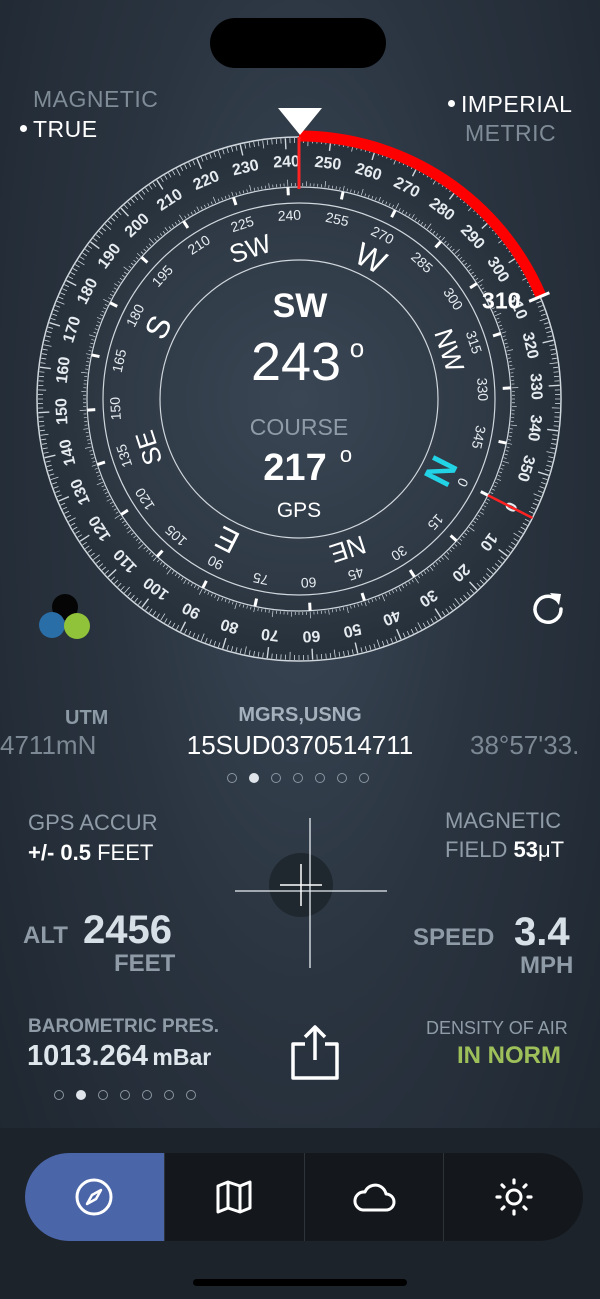 The image size is (600, 1299). I want to click on coord-right-value: 38°57'33., so click(524, 745).